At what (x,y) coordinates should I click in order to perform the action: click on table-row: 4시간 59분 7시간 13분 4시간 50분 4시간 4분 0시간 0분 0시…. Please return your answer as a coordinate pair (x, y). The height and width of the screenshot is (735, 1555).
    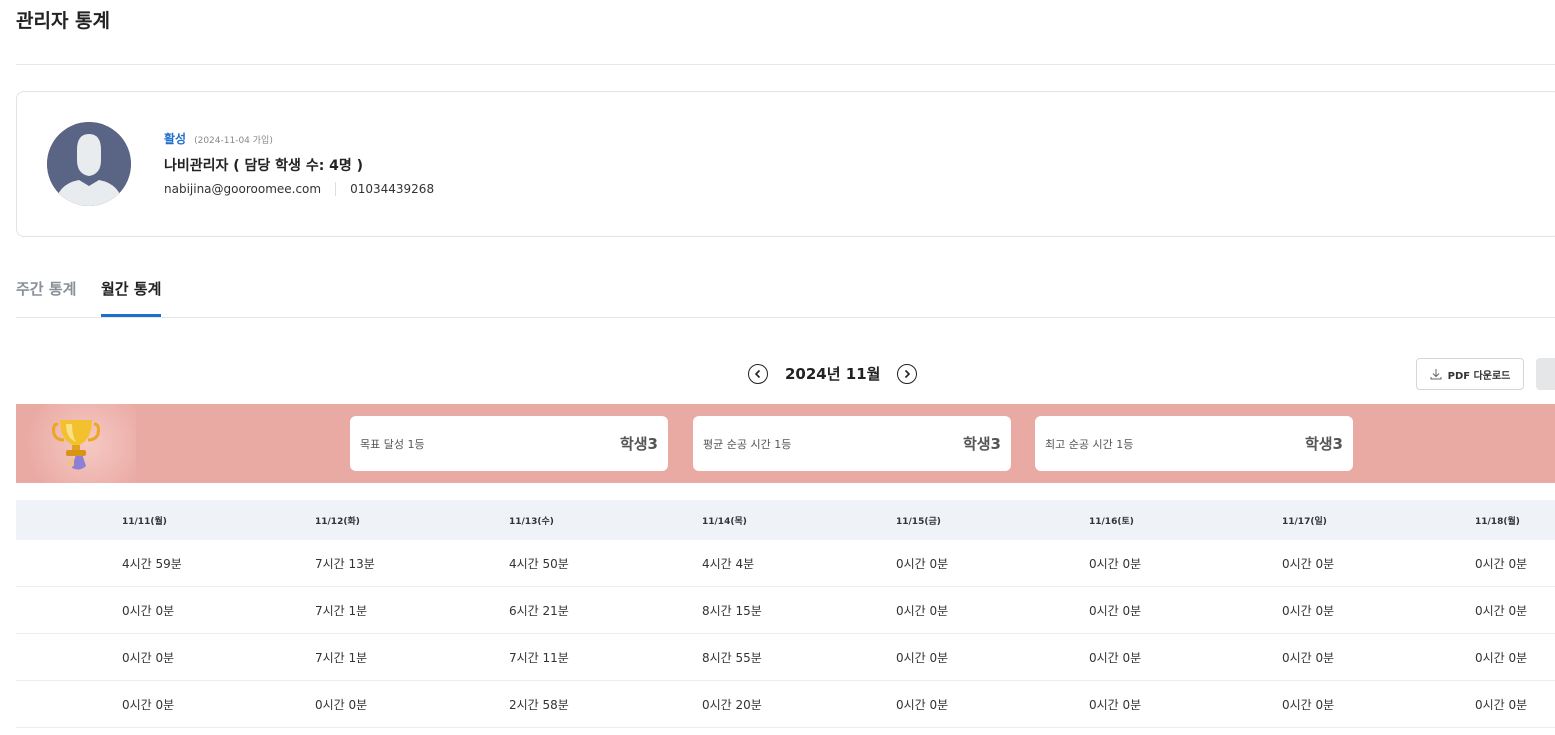
    Looking at the image, I should click on (785, 563).